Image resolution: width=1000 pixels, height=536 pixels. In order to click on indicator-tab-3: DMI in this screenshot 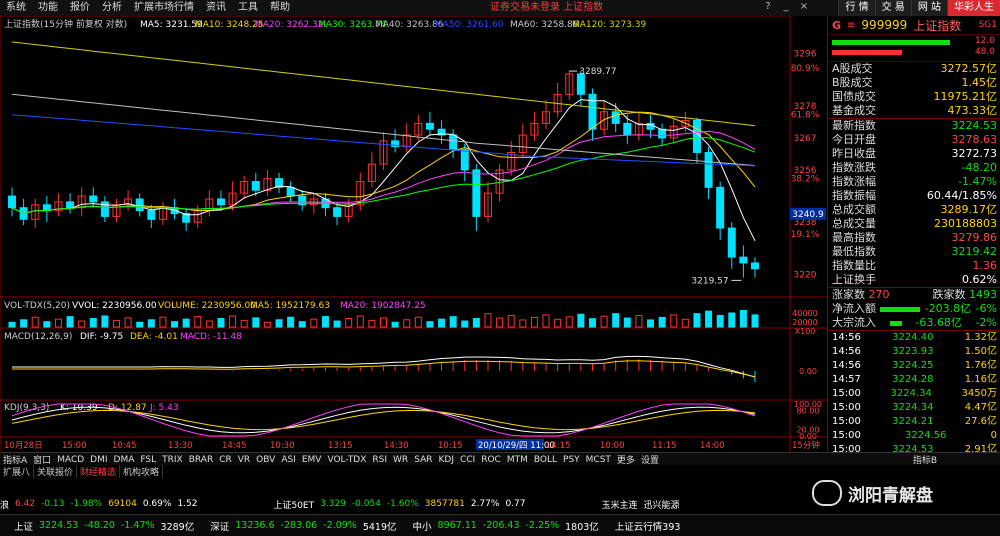, I will do `click(98, 460)`.